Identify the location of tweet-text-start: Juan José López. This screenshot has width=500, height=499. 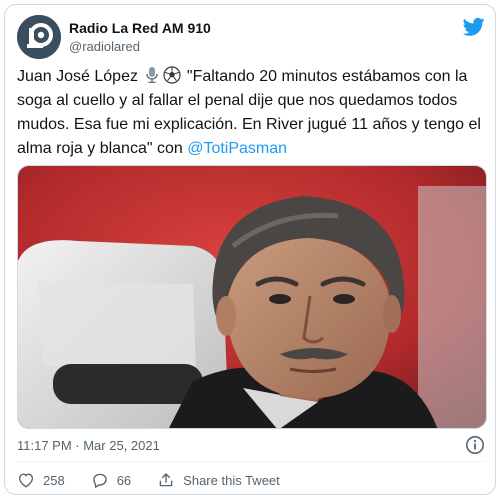
(77, 76).